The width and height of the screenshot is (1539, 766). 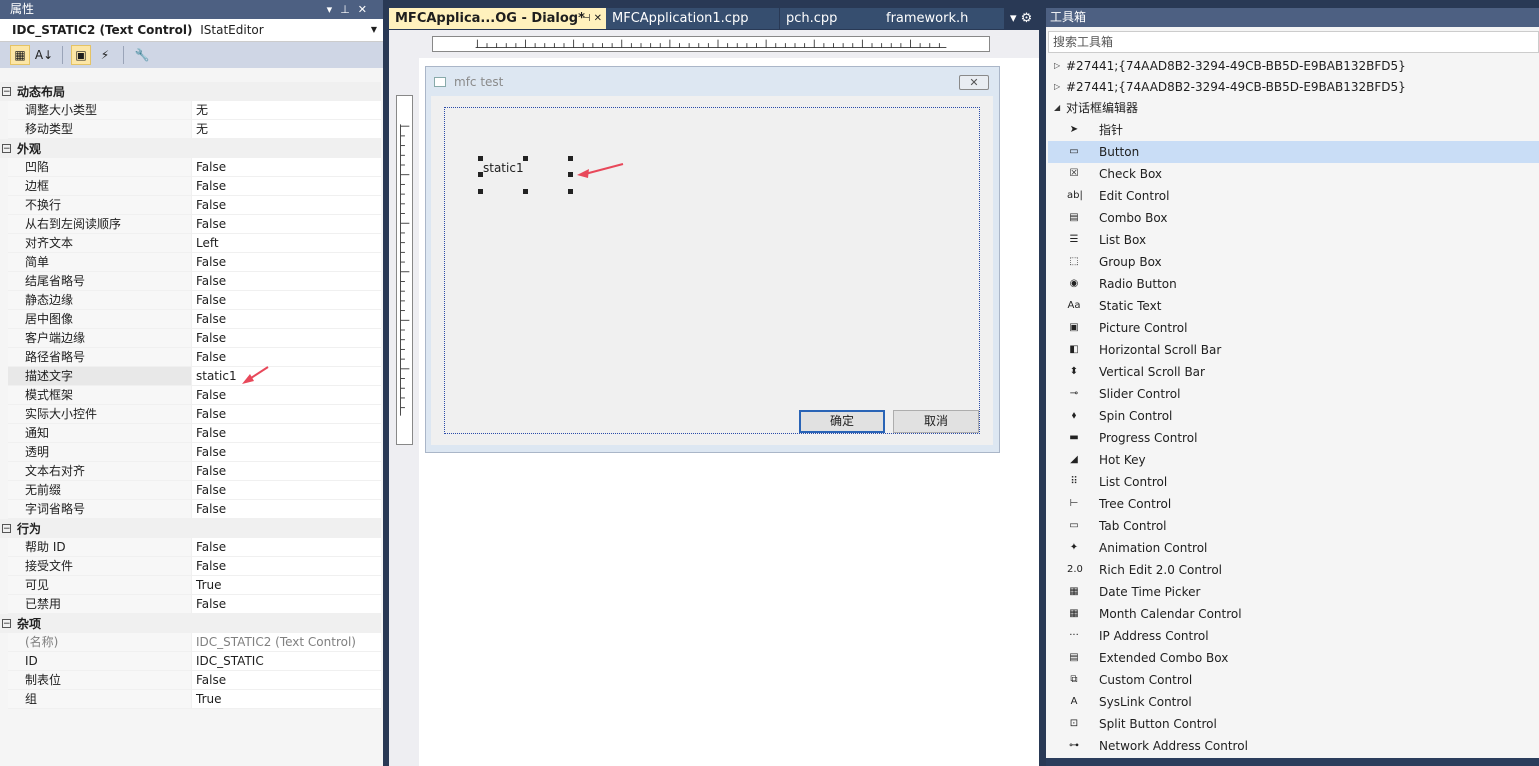 I want to click on toolbox-item: ▦ Month Calendar Control, so click(x=1293, y=614).